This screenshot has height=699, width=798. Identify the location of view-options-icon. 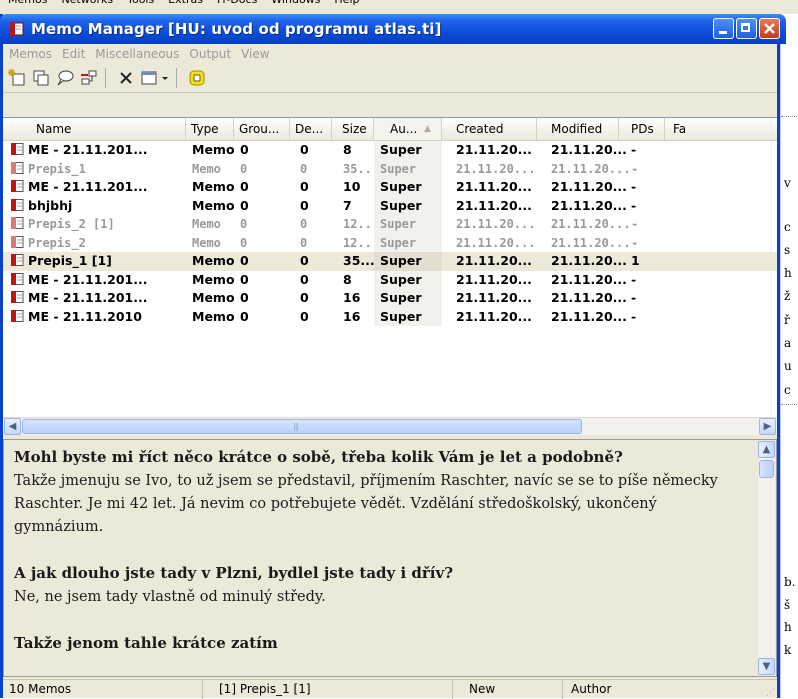
(155, 78).